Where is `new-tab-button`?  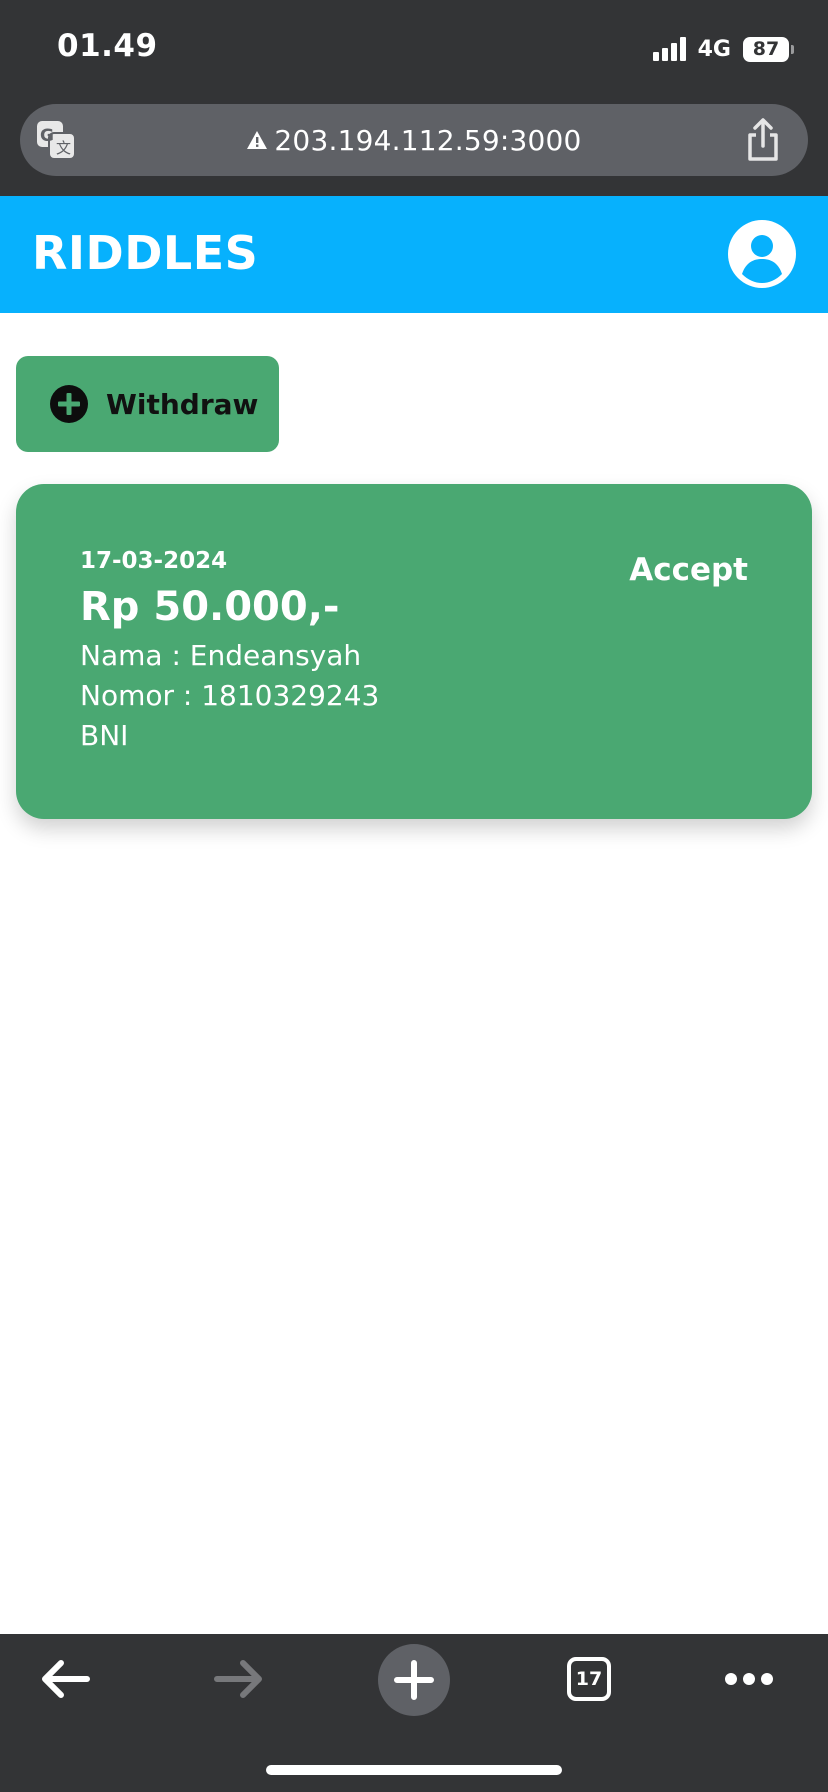 new-tab-button is located at coordinates (414, 1680).